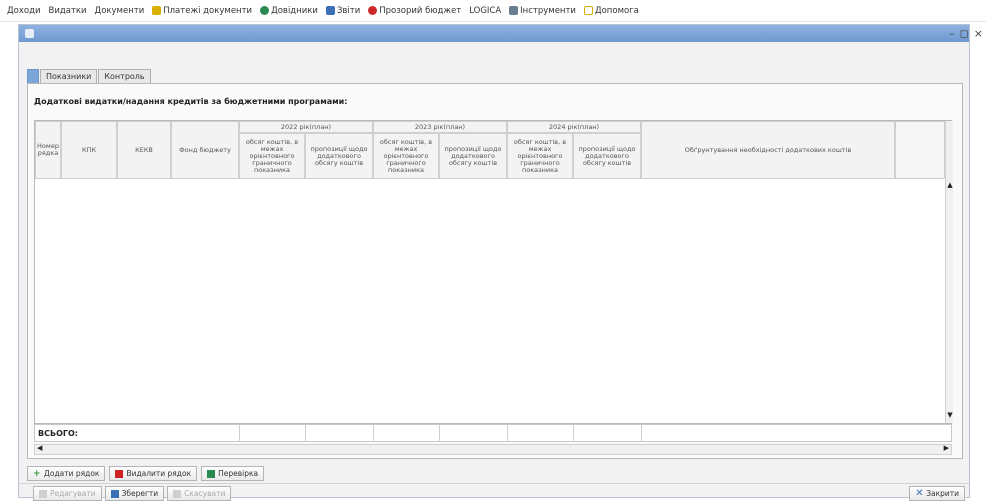 This screenshot has height=502, width=986. I want to click on row-actions-bar: + Додати рядок Видалити рядок Перевірка, so click(146, 473).